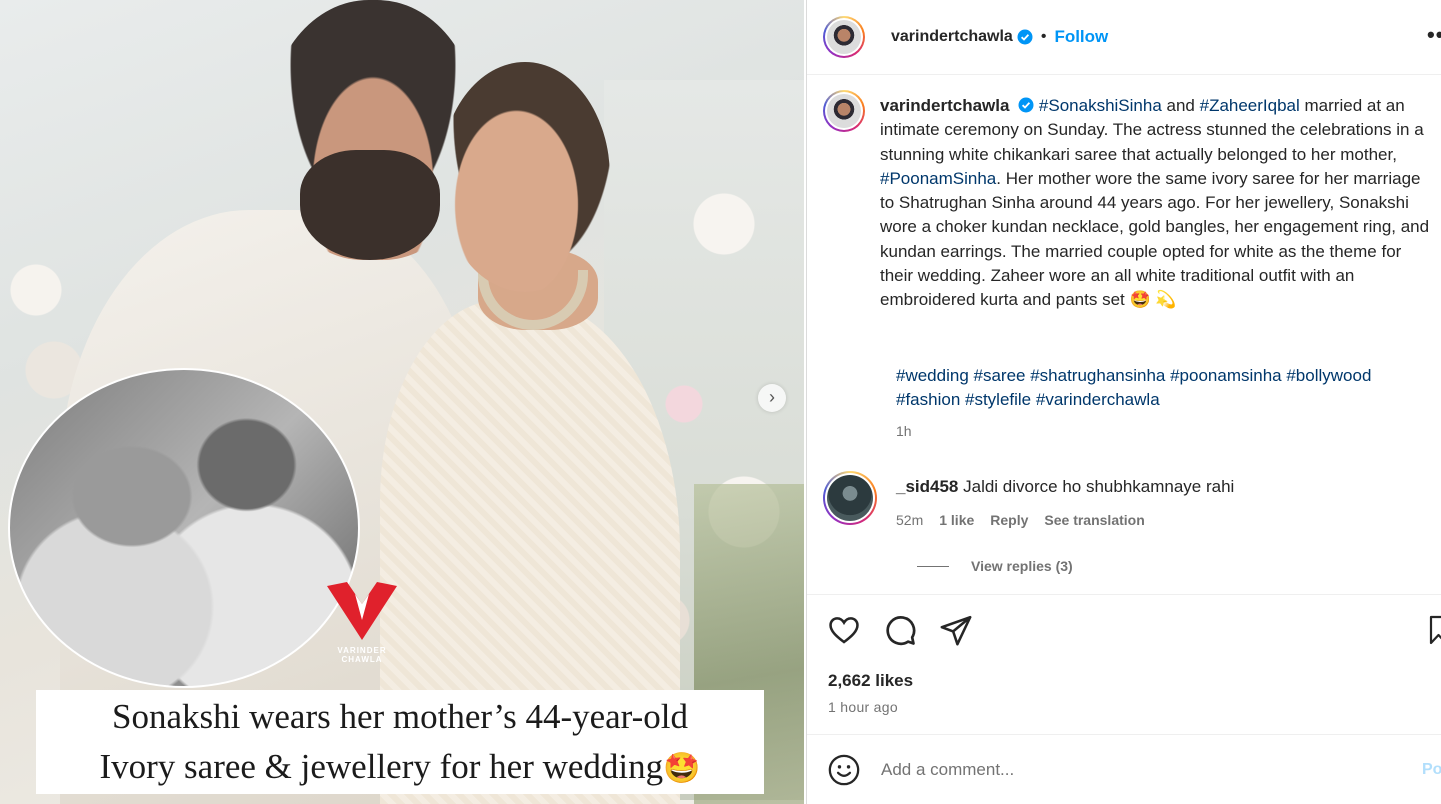 The width and height of the screenshot is (1441, 804). I want to click on add-comment-input, so click(1141, 769).